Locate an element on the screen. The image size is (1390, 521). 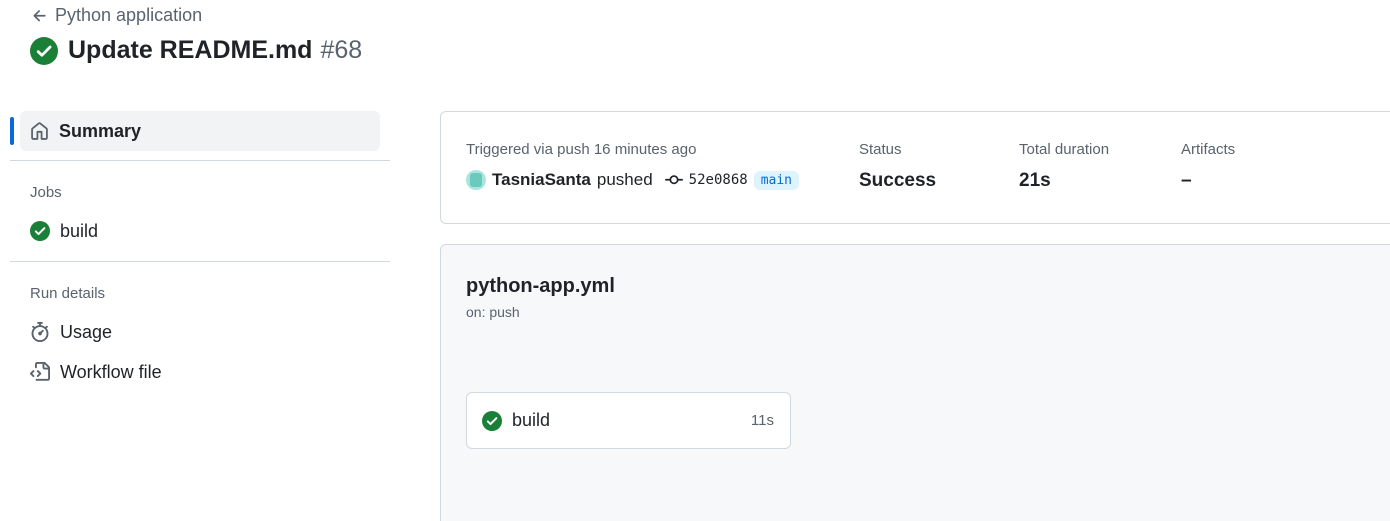
run-details-section-title: Run details is located at coordinates (68, 293).